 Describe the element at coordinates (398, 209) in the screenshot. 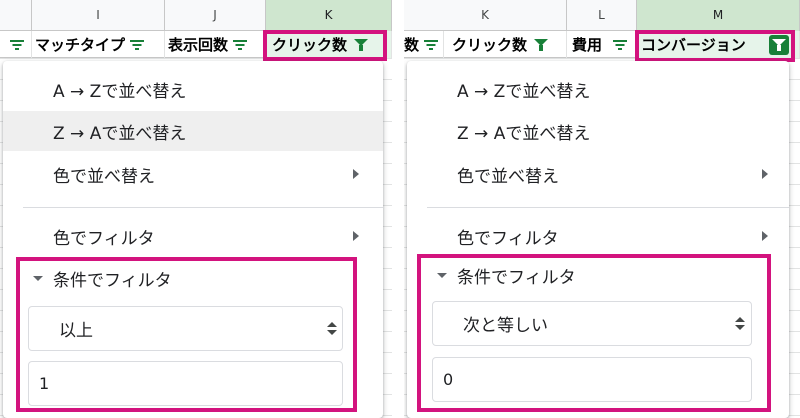

I see `panel-divider` at that location.